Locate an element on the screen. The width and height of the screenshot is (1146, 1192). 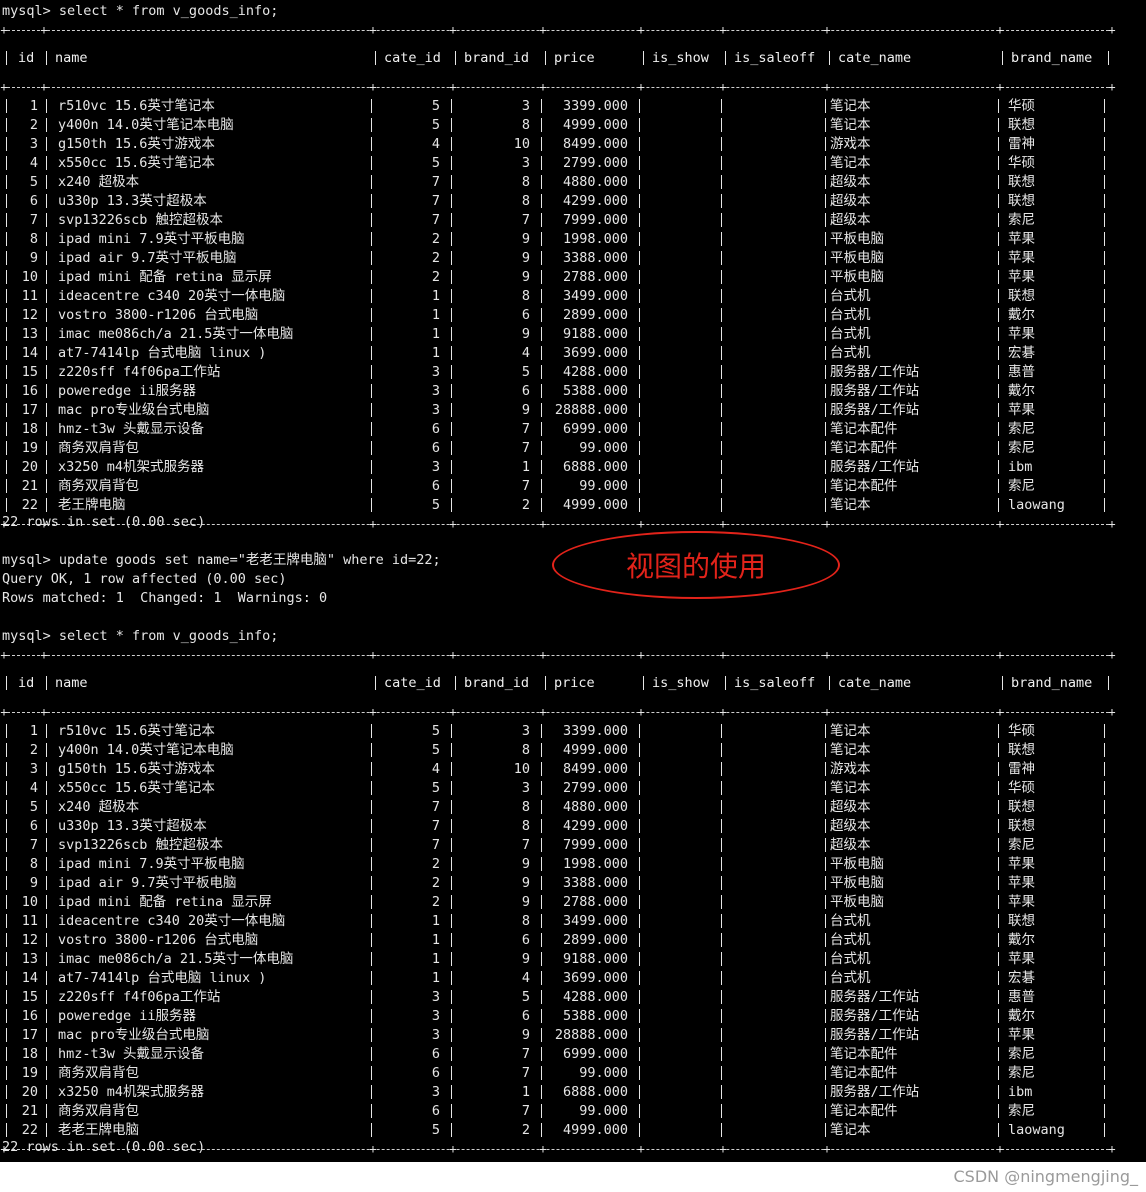
cell-cate-name: 台式机 is located at coordinates (850, 940).